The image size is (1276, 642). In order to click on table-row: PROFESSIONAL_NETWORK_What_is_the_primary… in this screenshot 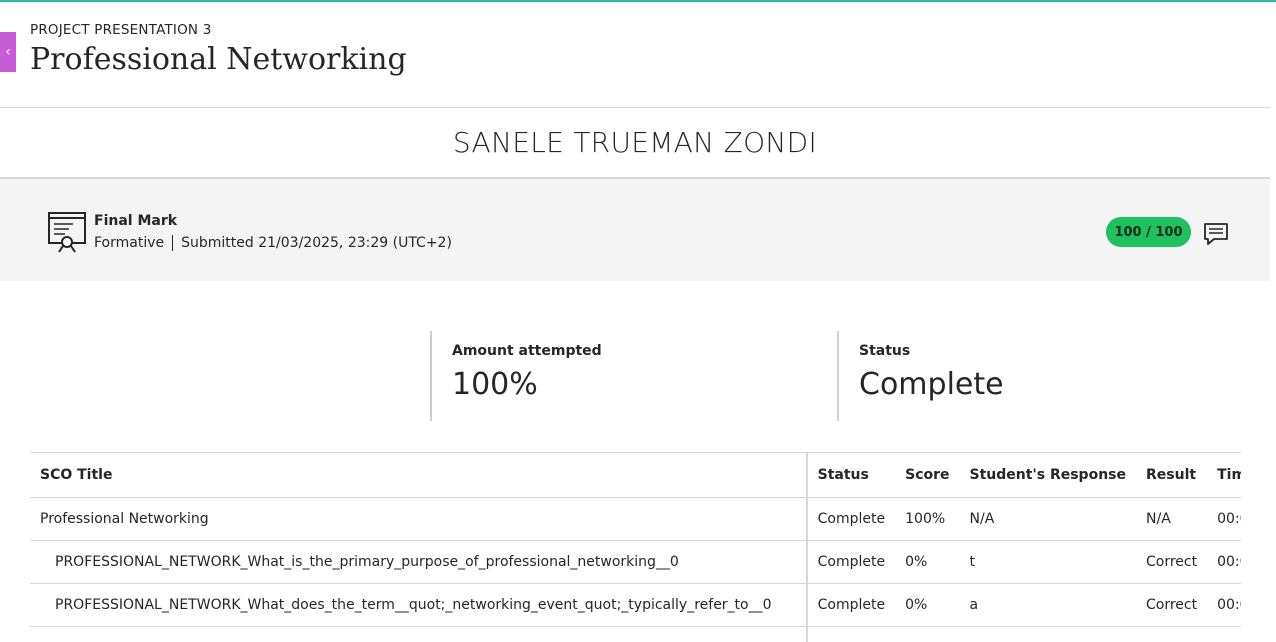, I will do `click(635, 562)`.